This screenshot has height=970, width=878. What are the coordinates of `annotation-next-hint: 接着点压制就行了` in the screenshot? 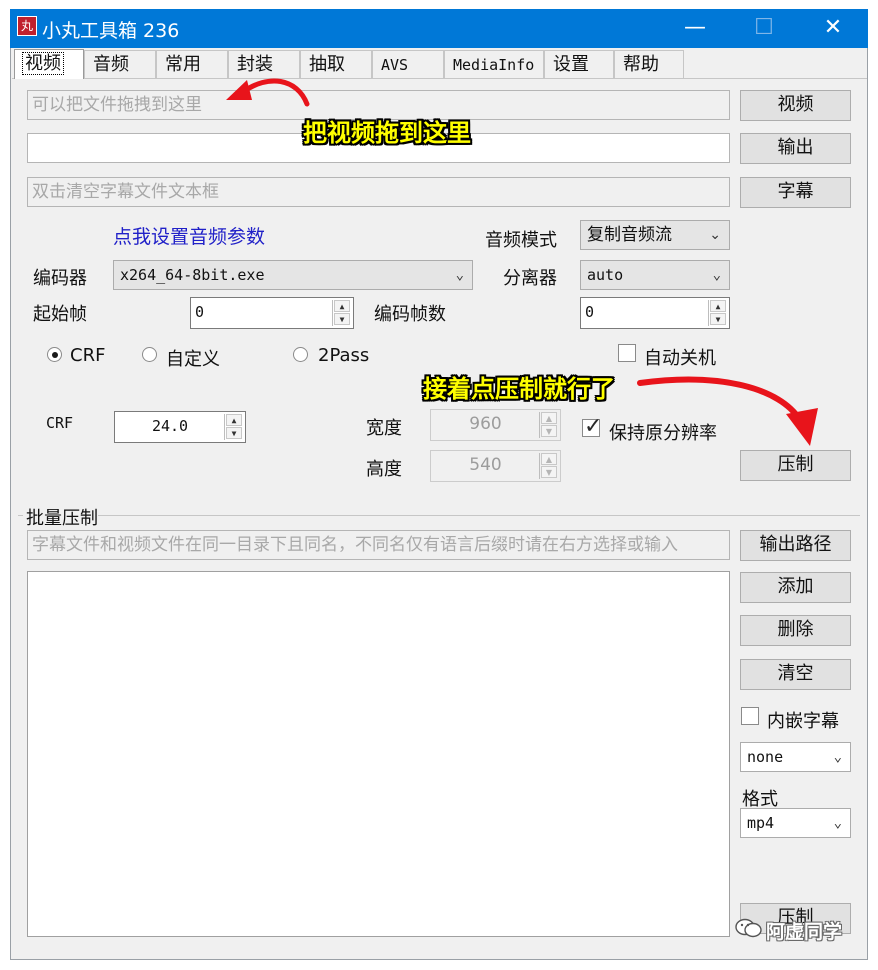 It's located at (519, 389).